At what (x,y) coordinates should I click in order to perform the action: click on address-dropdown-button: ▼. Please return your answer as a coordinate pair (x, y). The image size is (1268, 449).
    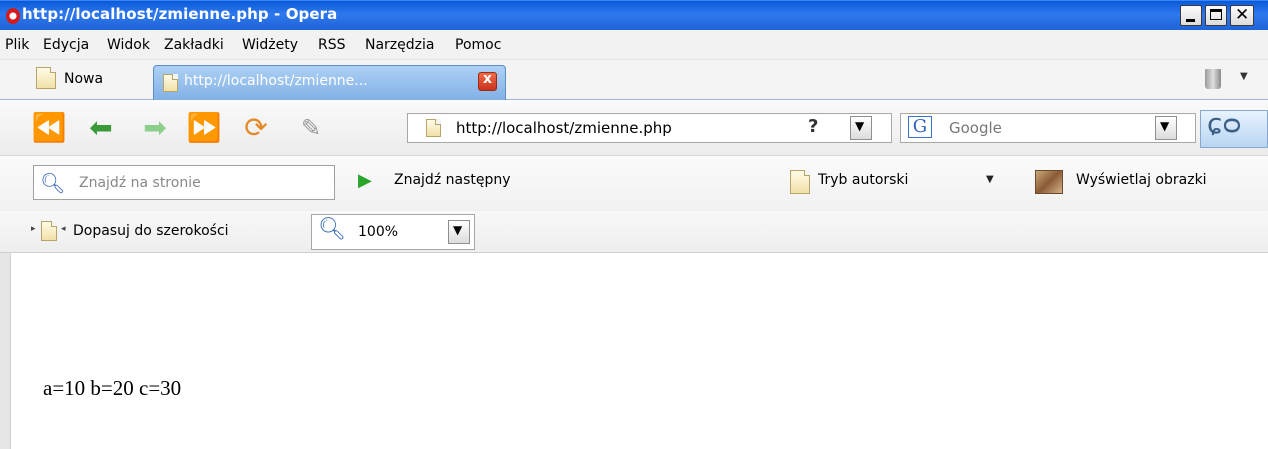
    Looking at the image, I should click on (861, 128).